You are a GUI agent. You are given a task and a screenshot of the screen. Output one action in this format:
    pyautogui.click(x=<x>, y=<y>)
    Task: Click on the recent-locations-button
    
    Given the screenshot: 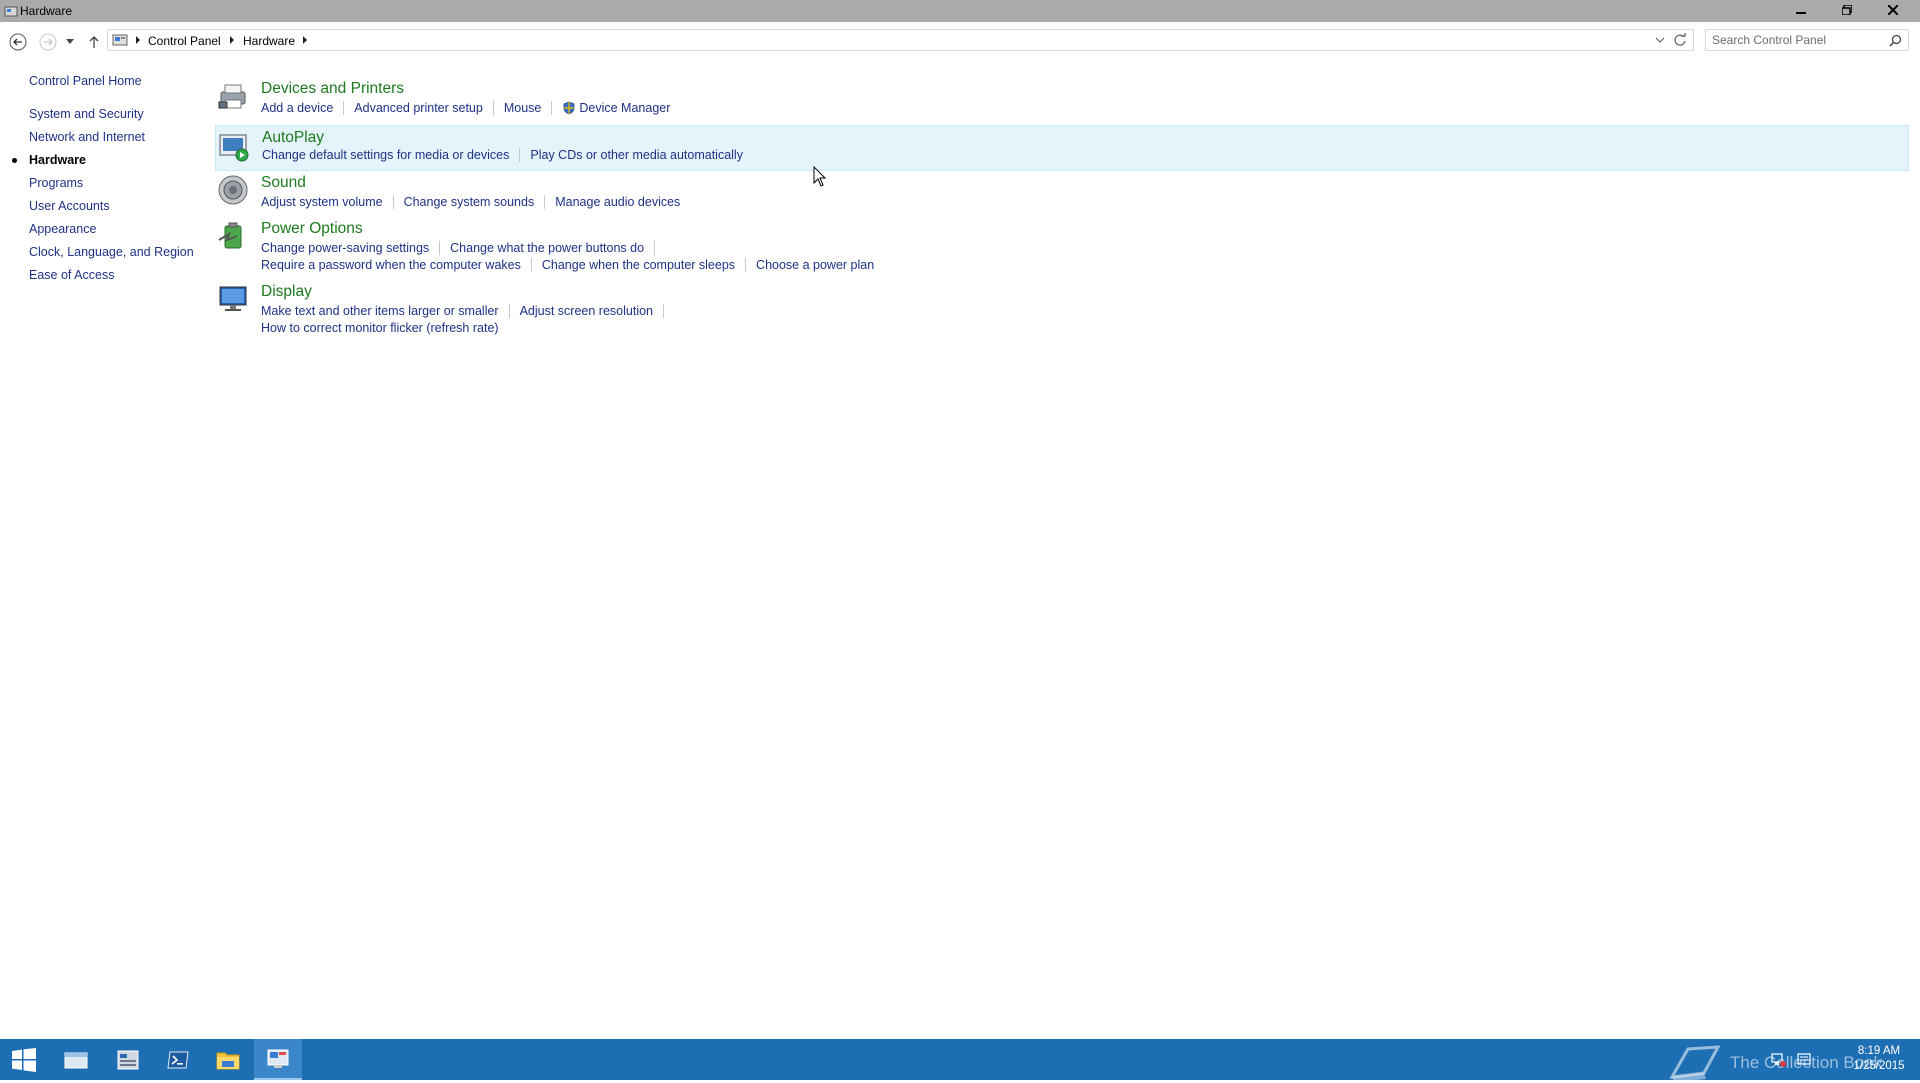 What is the action you would take?
    pyautogui.click(x=70, y=42)
    